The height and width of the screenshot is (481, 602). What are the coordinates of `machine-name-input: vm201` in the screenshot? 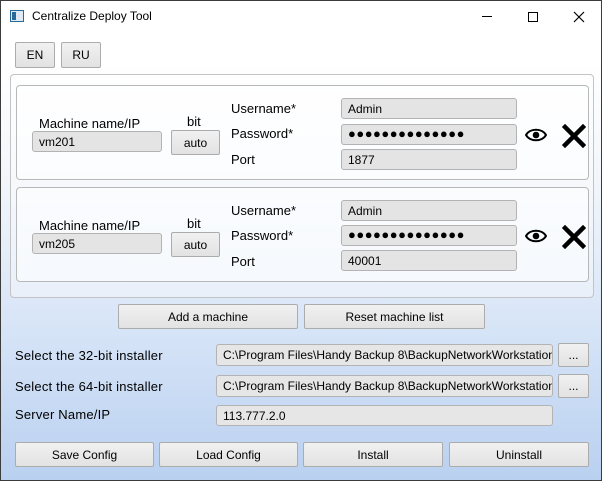 It's located at (97, 141).